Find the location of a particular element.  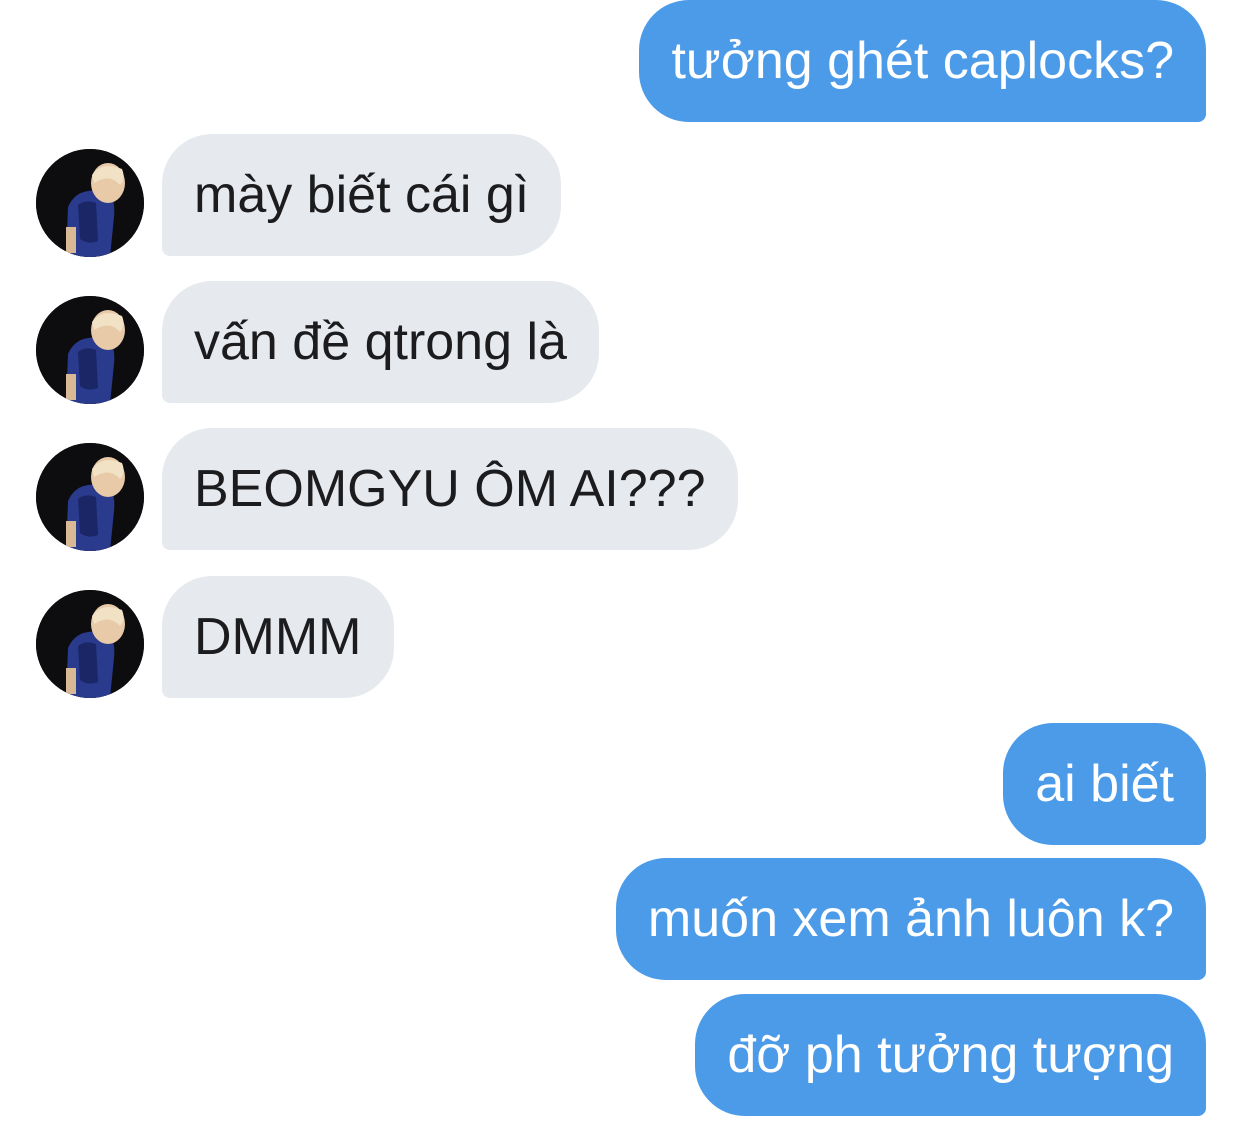

received-message-bubble: vấn đề qtrong là is located at coordinates (380, 342).